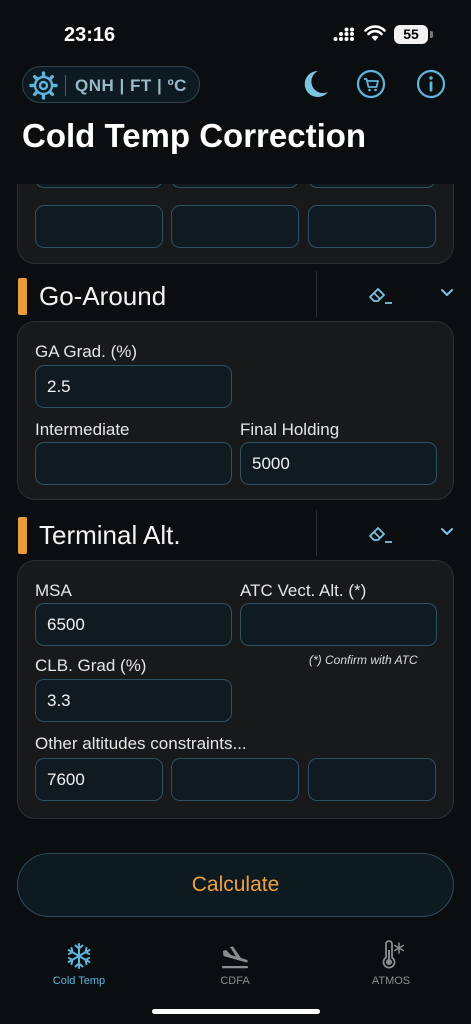  Describe the element at coordinates (393, 954) in the screenshot. I see `thermometer-snow-icon` at that location.